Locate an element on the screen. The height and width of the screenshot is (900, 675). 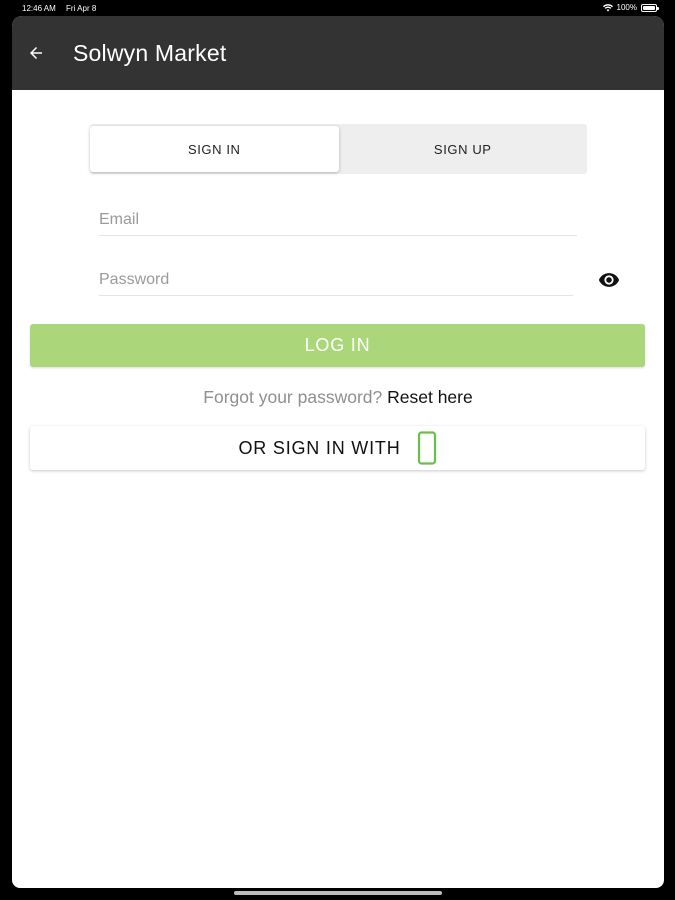
phone-icon is located at coordinates (426, 448).